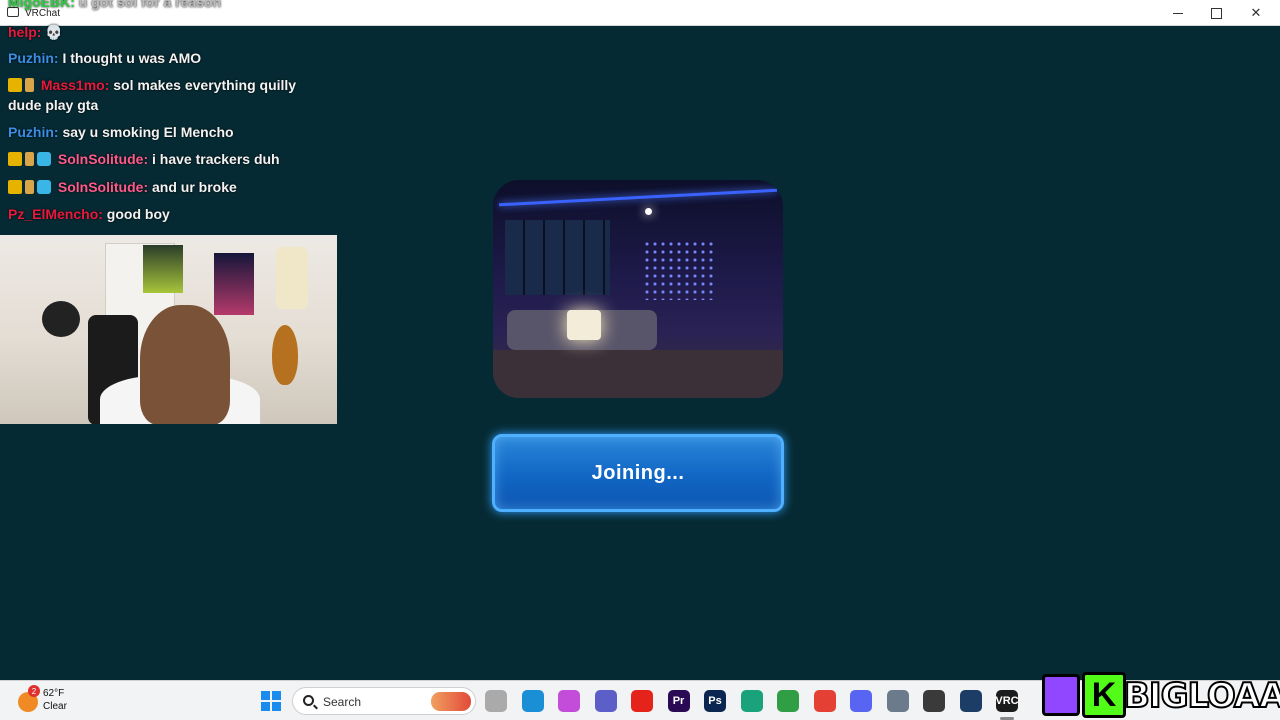 The height and width of the screenshot is (720, 1280). What do you see at coordinates (642, 701) in the screenshot?
I see `red-app-icon` at bounding box center [642, 701].